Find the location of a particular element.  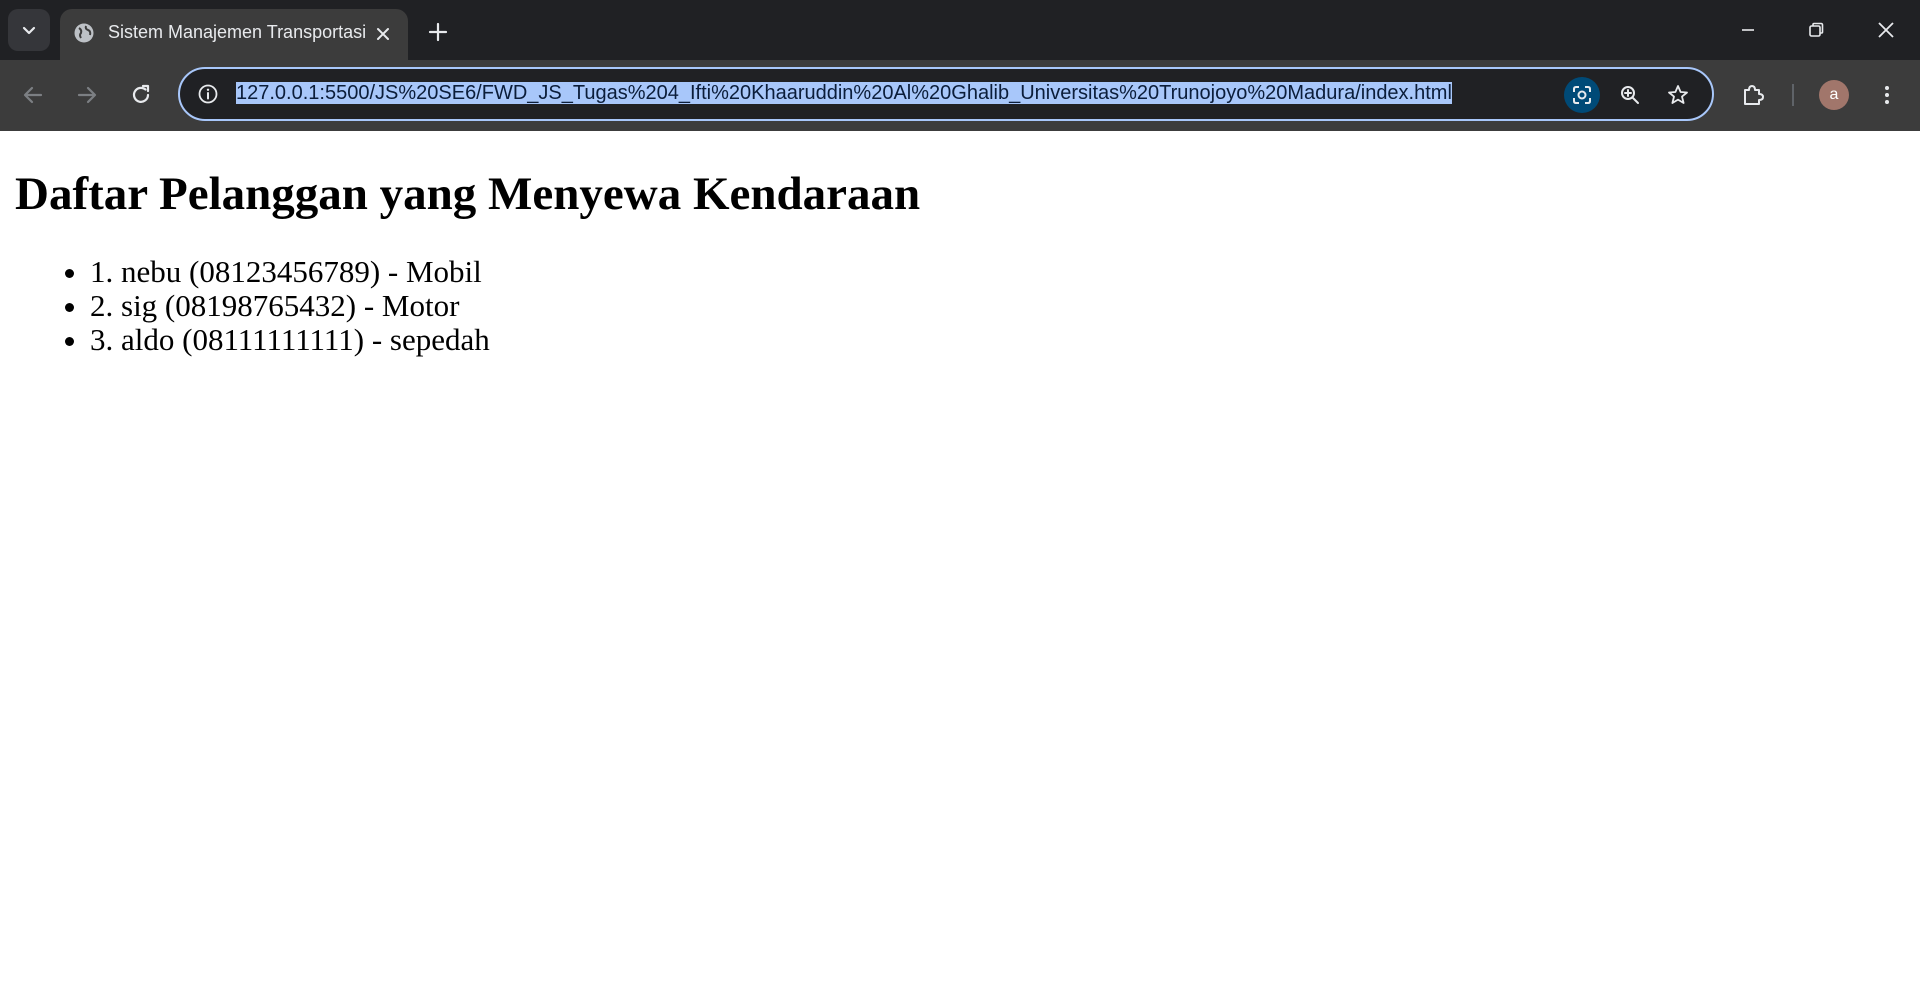

restore-button is located at coordinates (1816, 30).